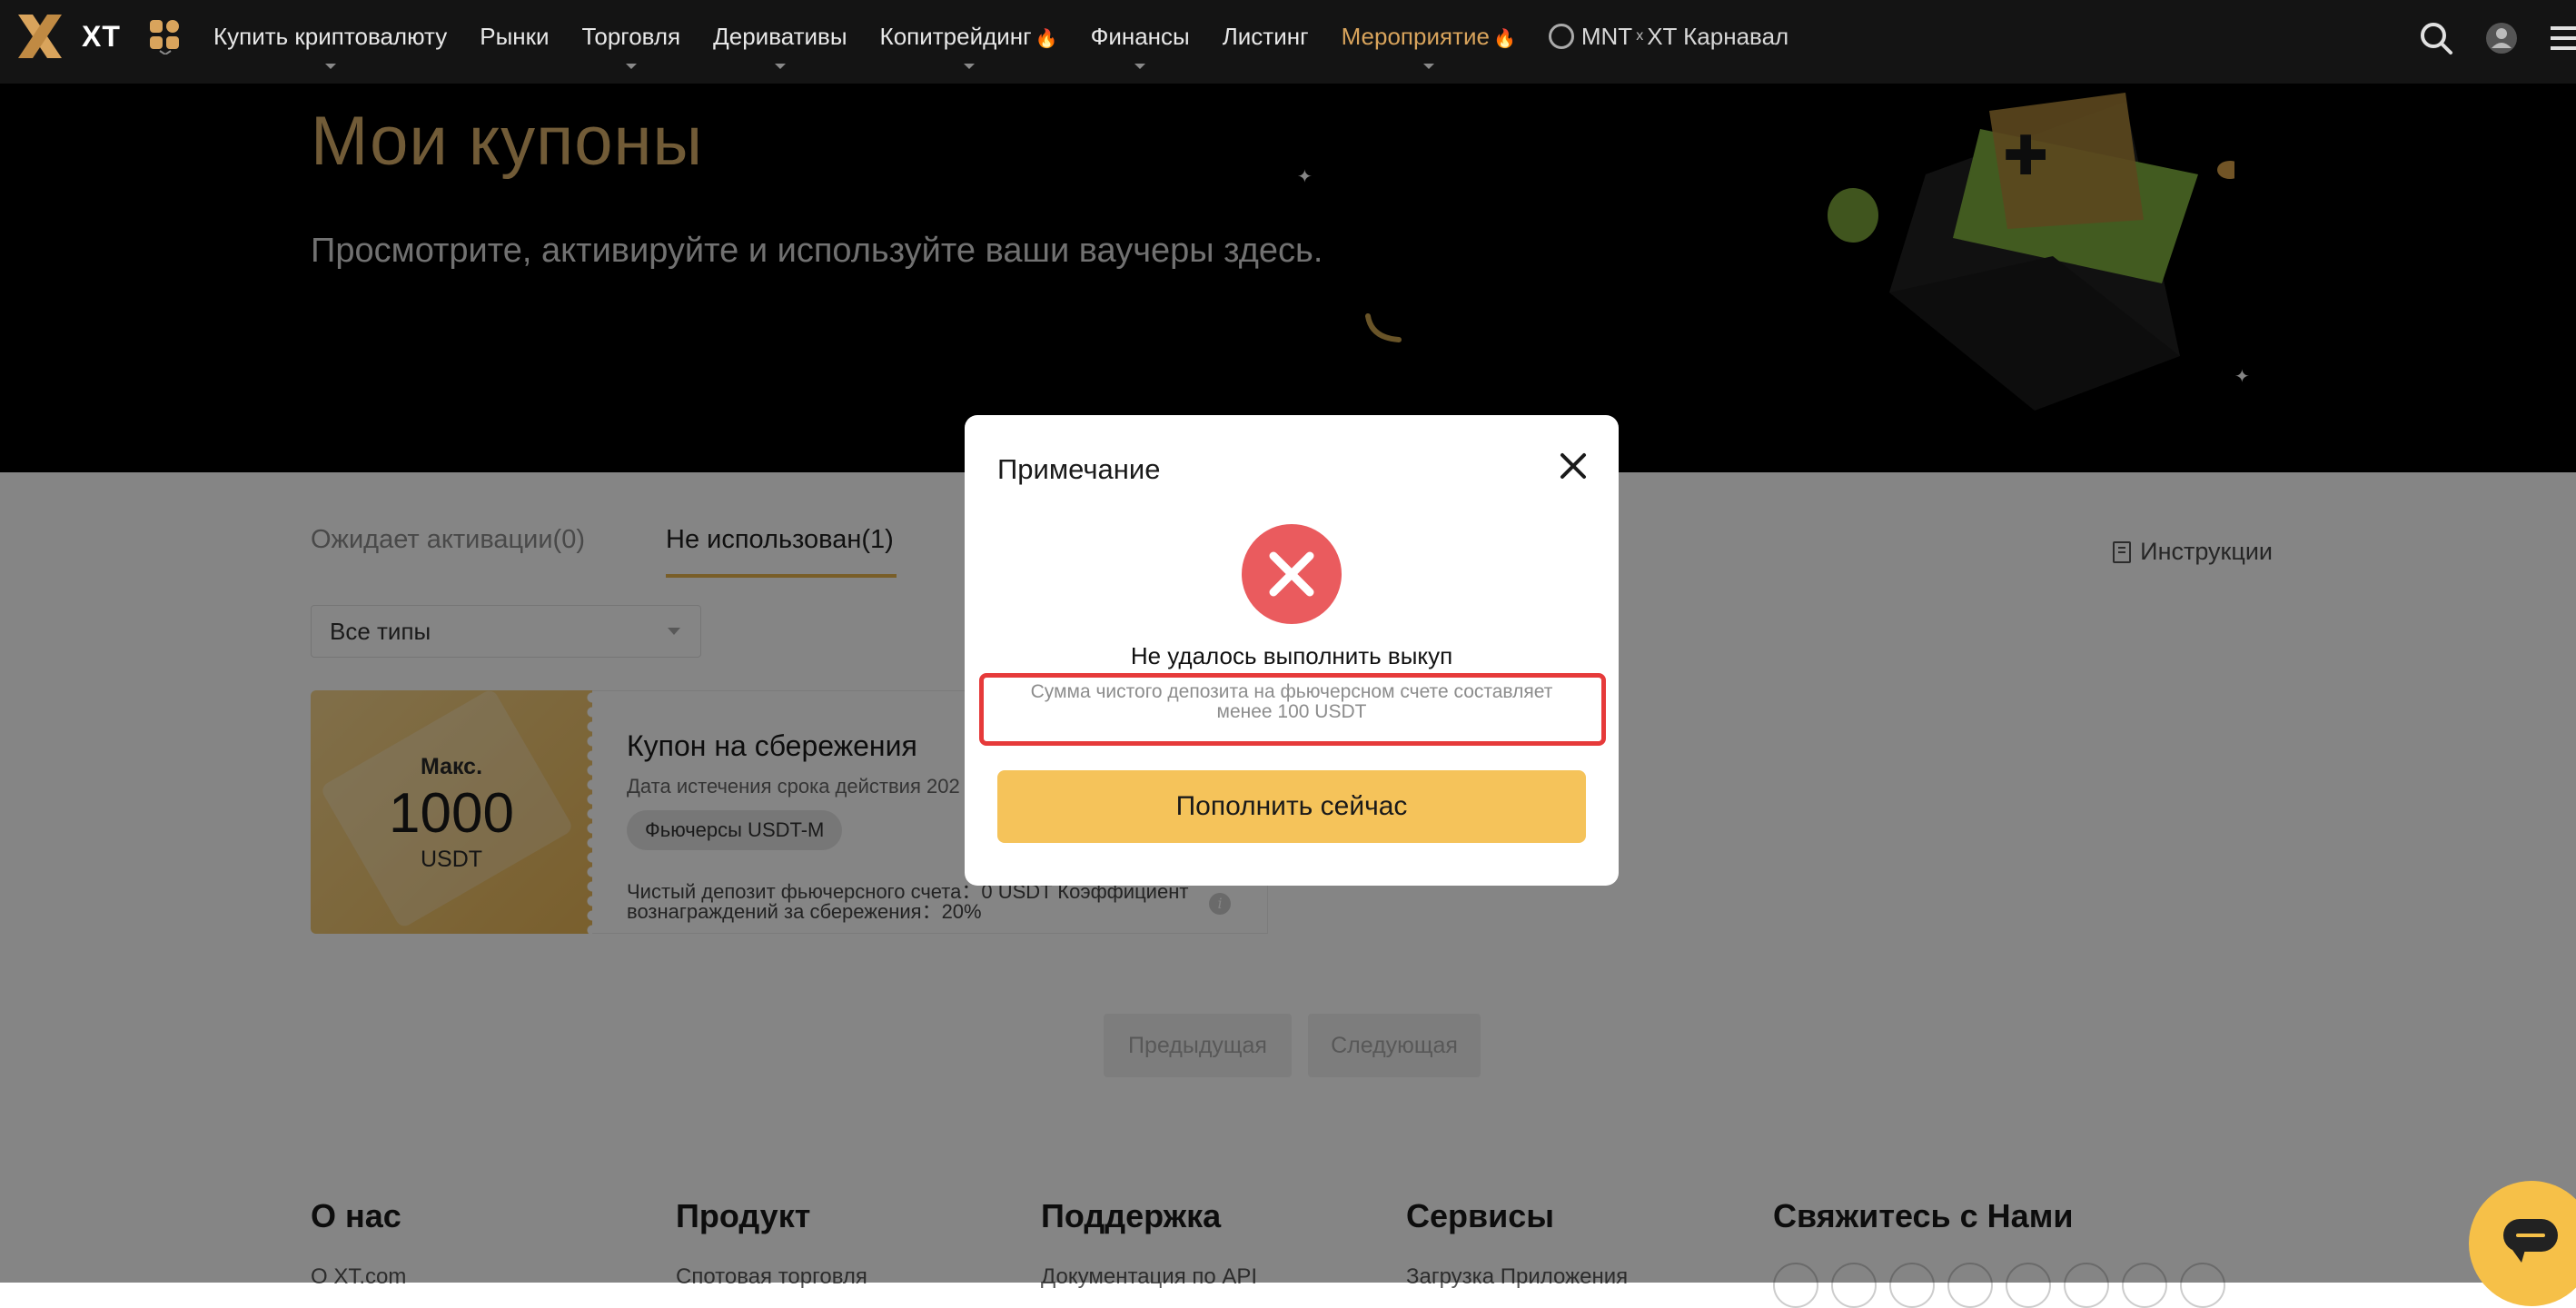 This screenshot has height=1308, width=2576. I want to click on chat-icon, so click(2530, 1241).